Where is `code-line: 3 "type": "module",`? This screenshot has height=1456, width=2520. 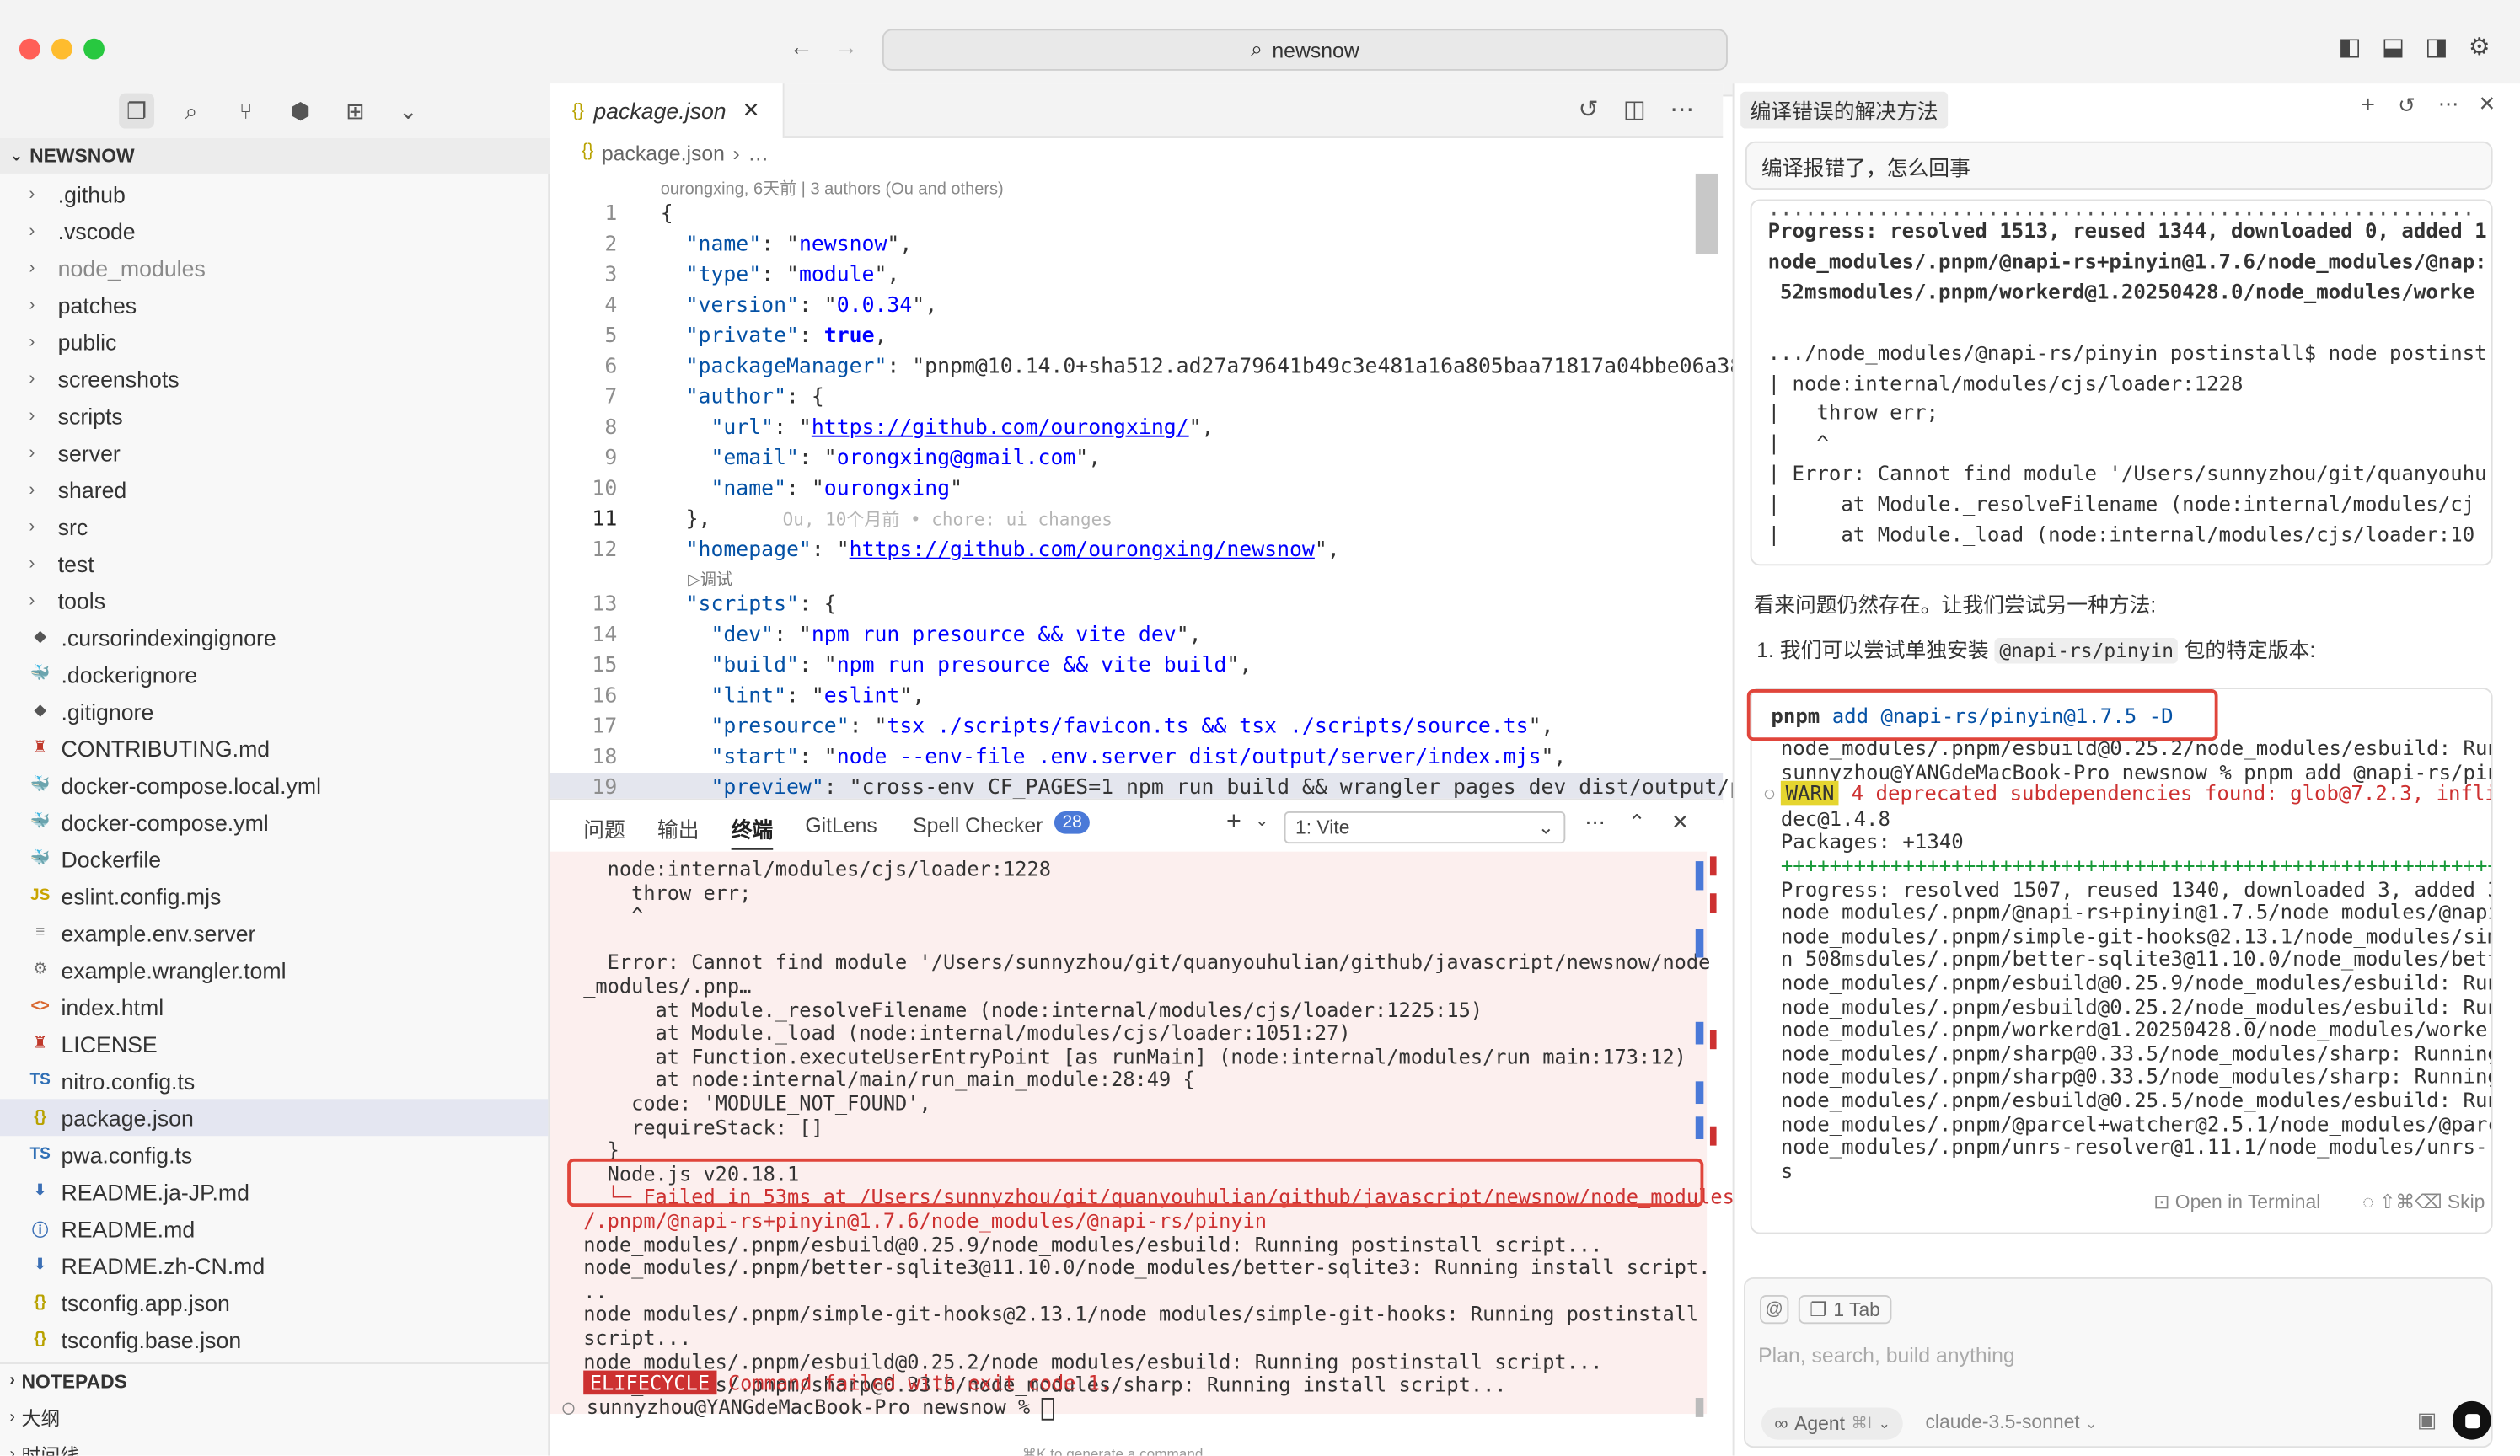 code-line: 3 "type": "module", is located at coordinates (1136, 275).